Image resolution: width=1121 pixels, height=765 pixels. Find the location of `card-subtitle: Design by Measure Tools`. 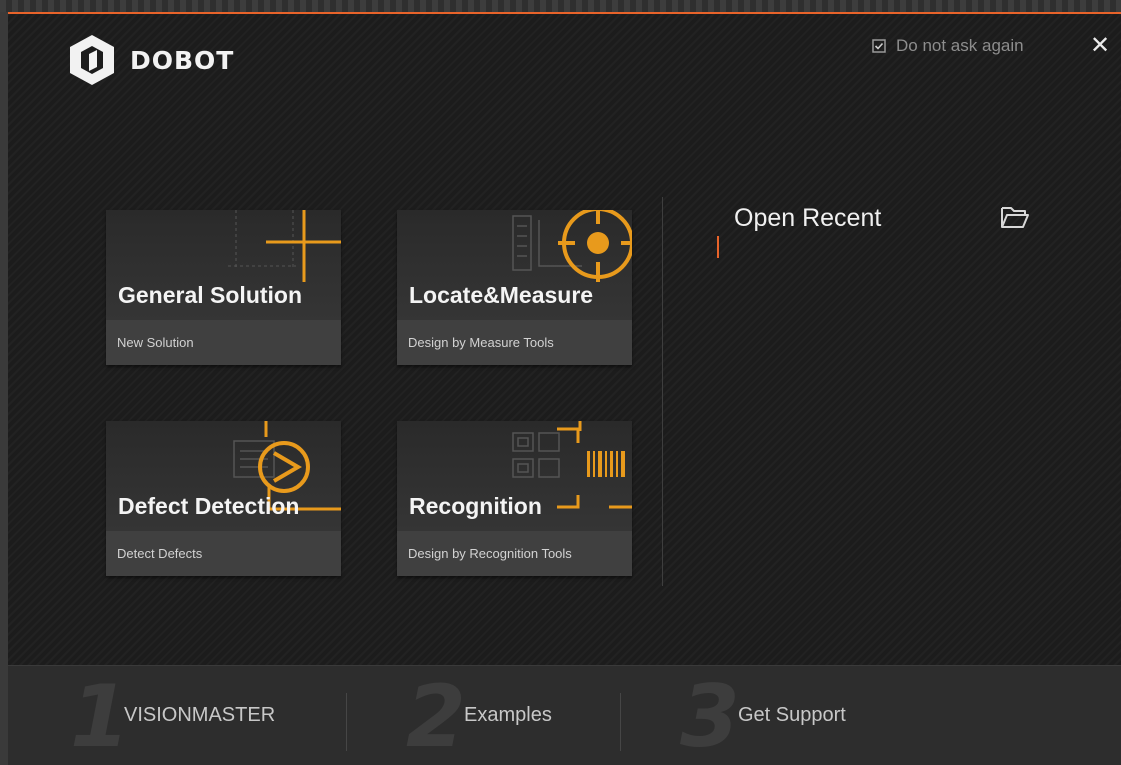

card-subtitle: Design by Measure Tools is located at coordinates (514, 342).